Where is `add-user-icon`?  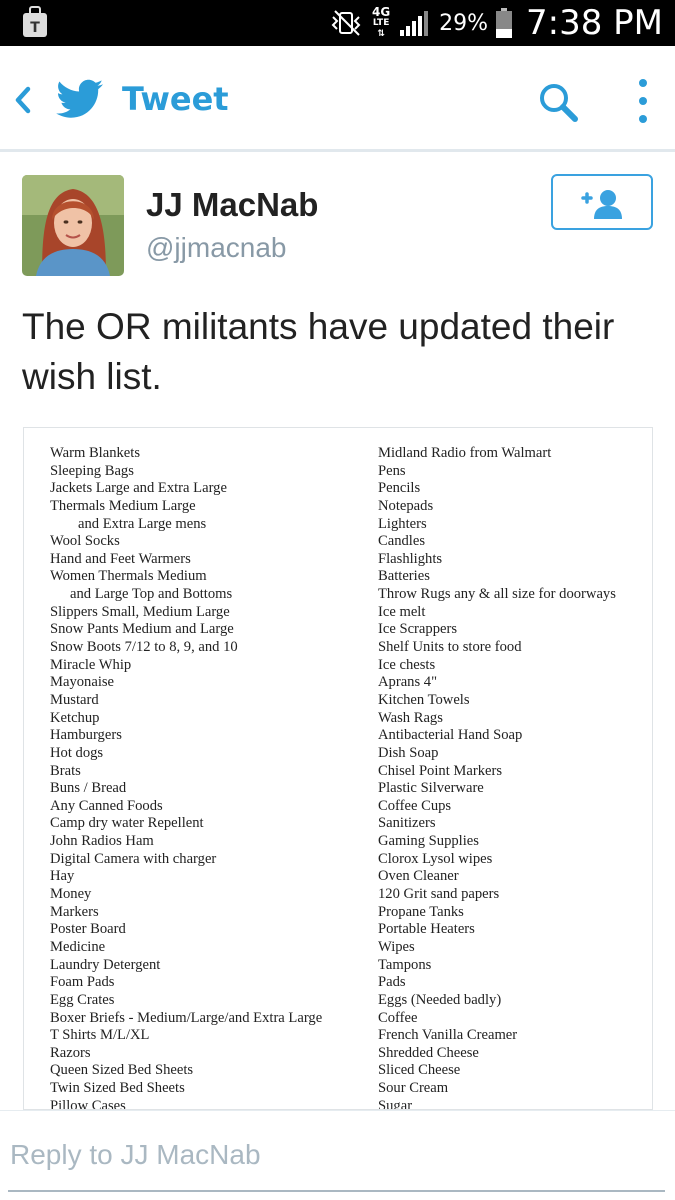 add-user-icon is located at coordinates (601, 204).